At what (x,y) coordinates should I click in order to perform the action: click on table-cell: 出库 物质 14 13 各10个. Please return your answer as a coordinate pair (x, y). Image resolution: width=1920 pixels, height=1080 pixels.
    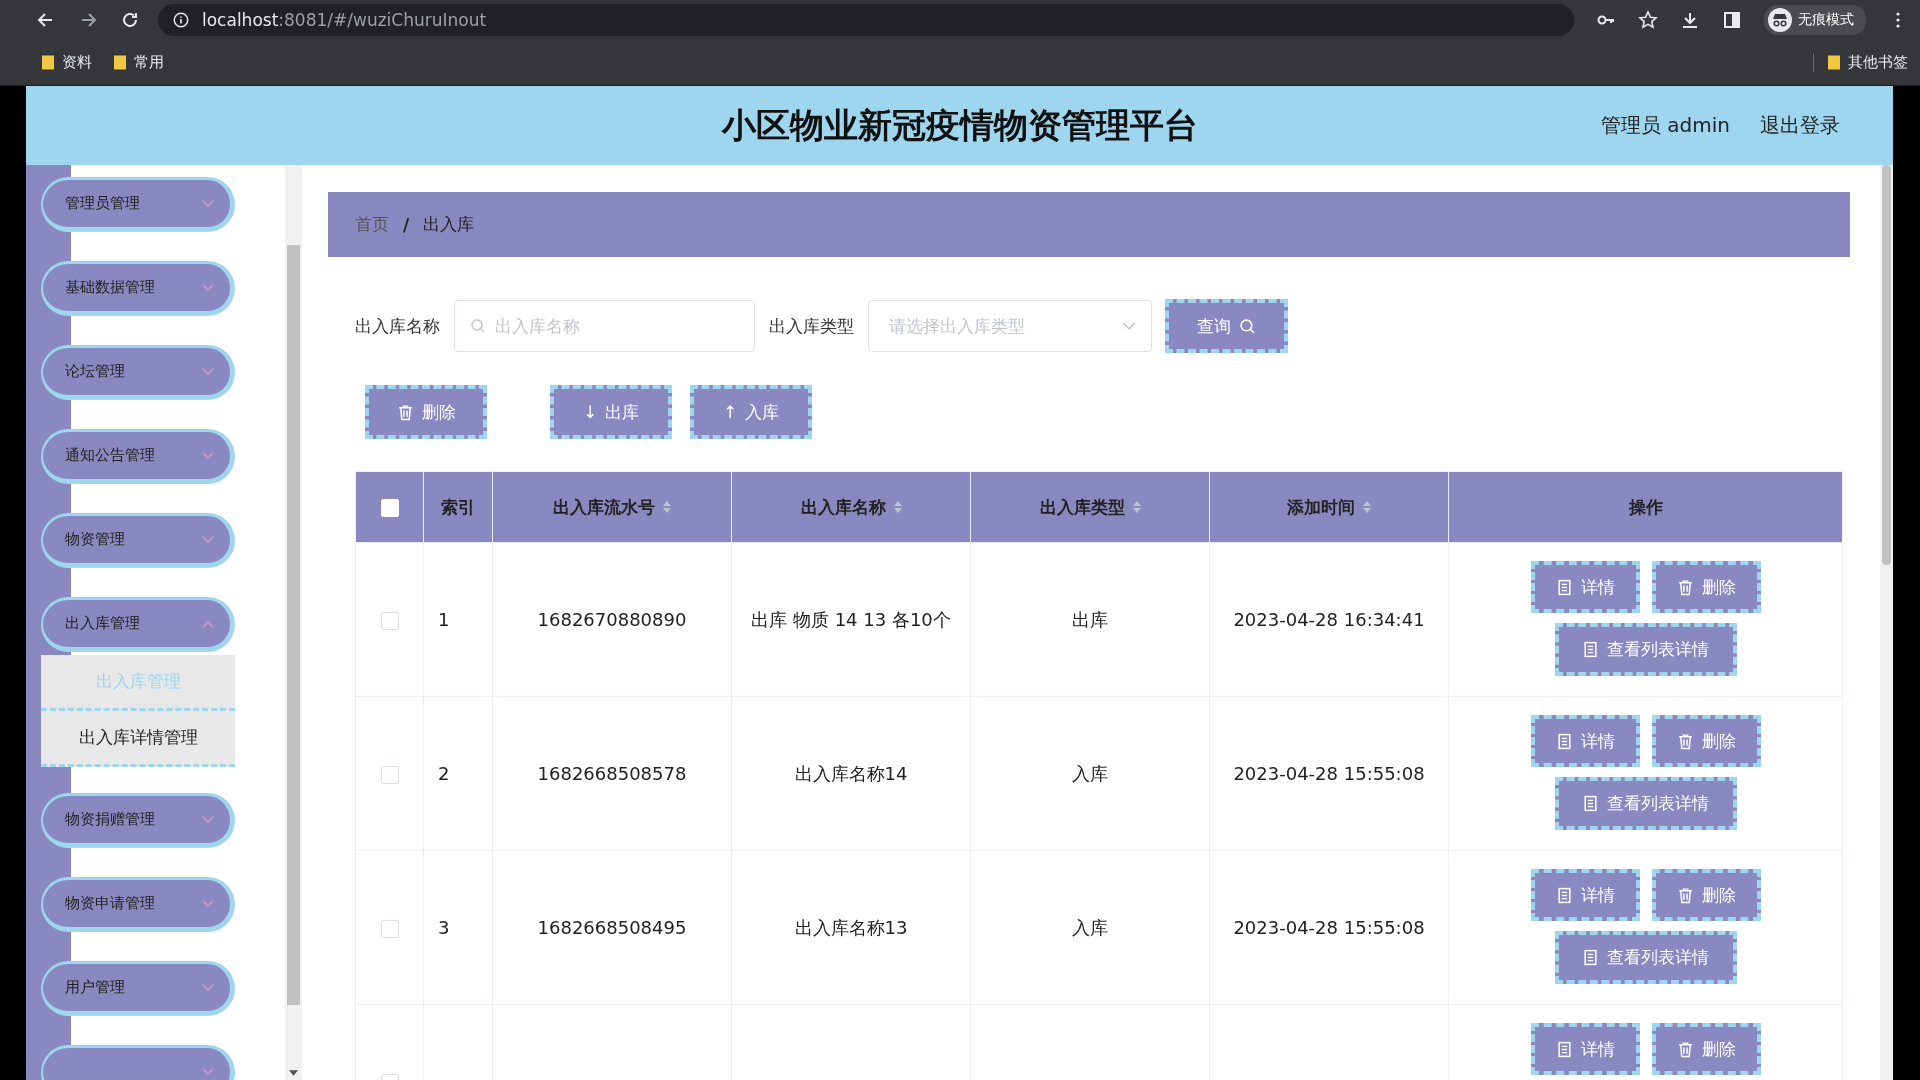
    Looking at the image, I should click on (851, 619).